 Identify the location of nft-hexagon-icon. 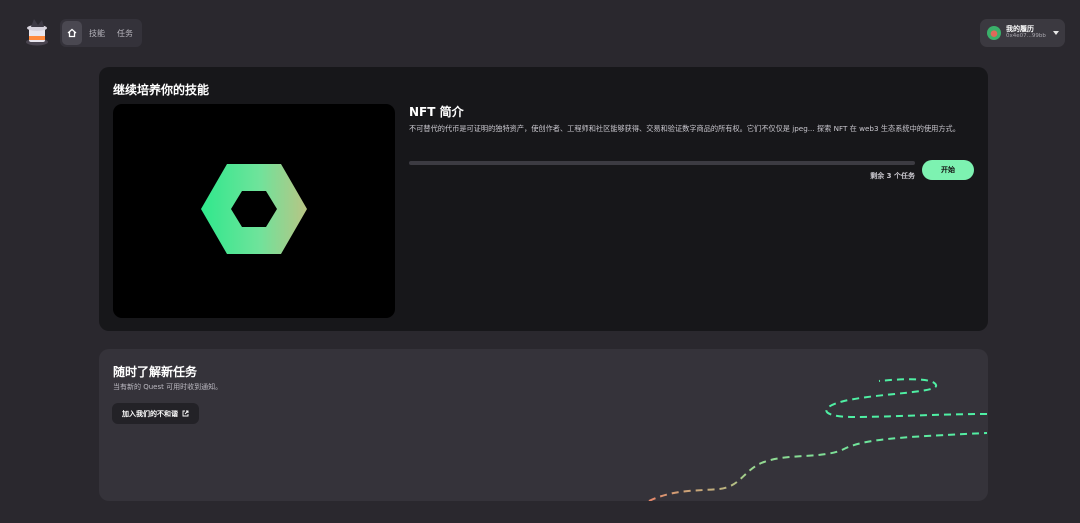
(254, 209).